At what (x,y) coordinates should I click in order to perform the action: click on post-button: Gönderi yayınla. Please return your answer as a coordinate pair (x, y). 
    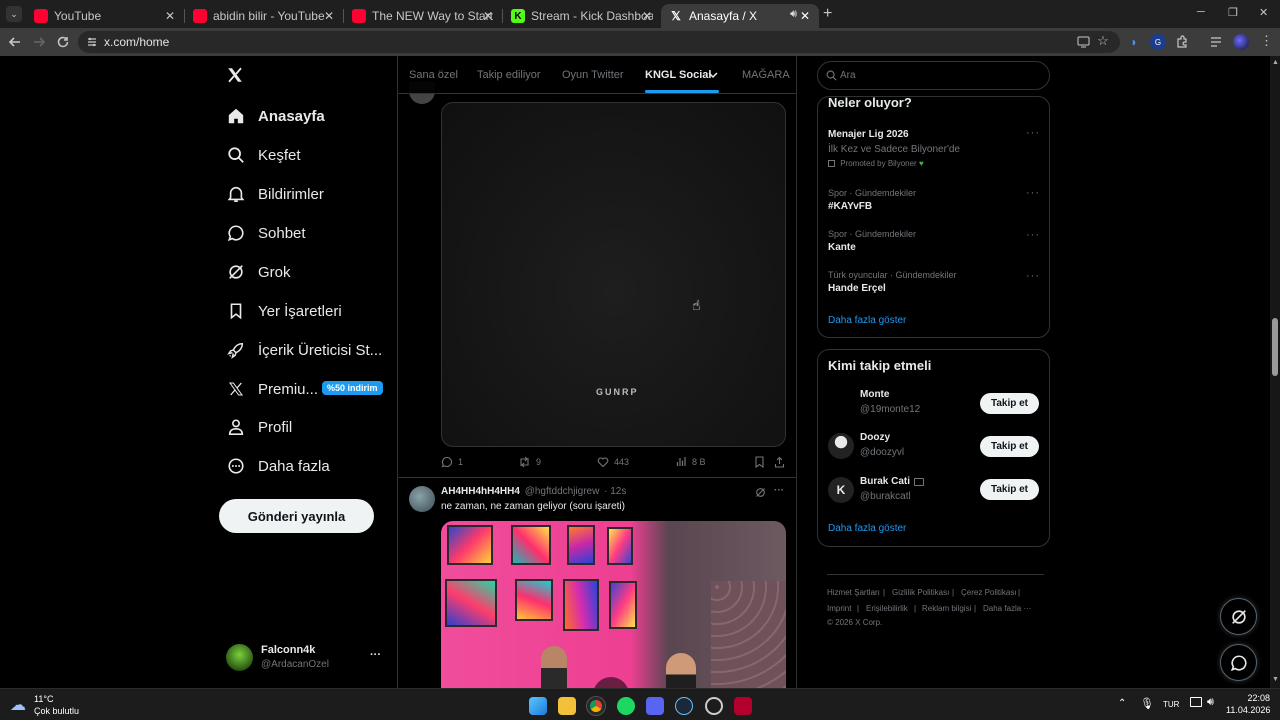
    Looking at the image, I should click on (296, 516).